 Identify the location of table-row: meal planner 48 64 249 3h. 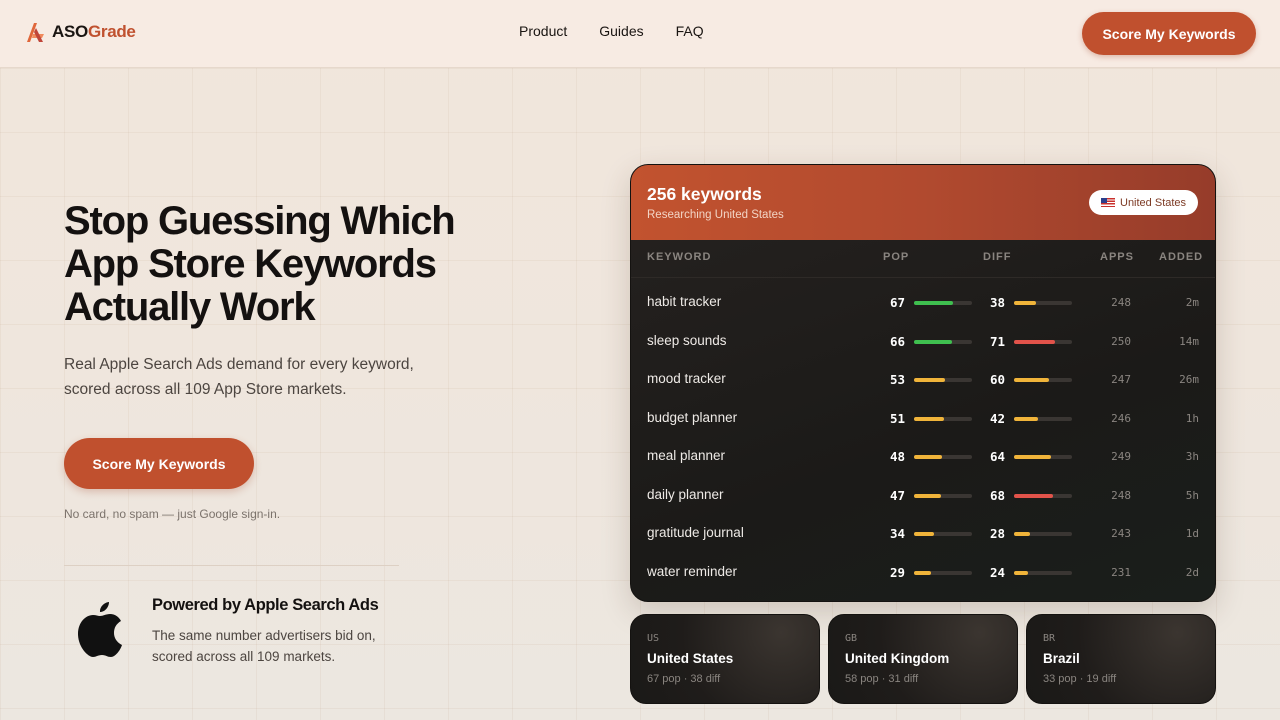
(923, 457).